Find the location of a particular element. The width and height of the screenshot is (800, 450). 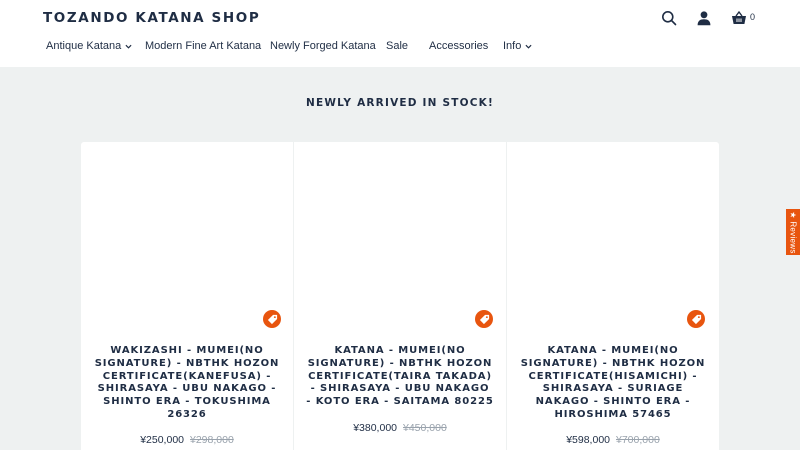

search-icon is located at coordinates (669, 18).